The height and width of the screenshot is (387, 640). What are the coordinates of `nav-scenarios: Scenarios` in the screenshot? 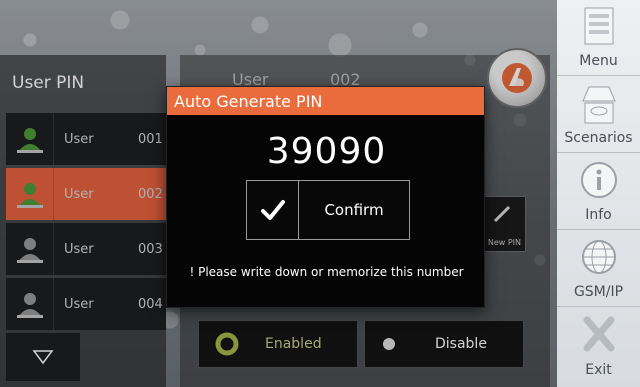 It's located at (598, 115).